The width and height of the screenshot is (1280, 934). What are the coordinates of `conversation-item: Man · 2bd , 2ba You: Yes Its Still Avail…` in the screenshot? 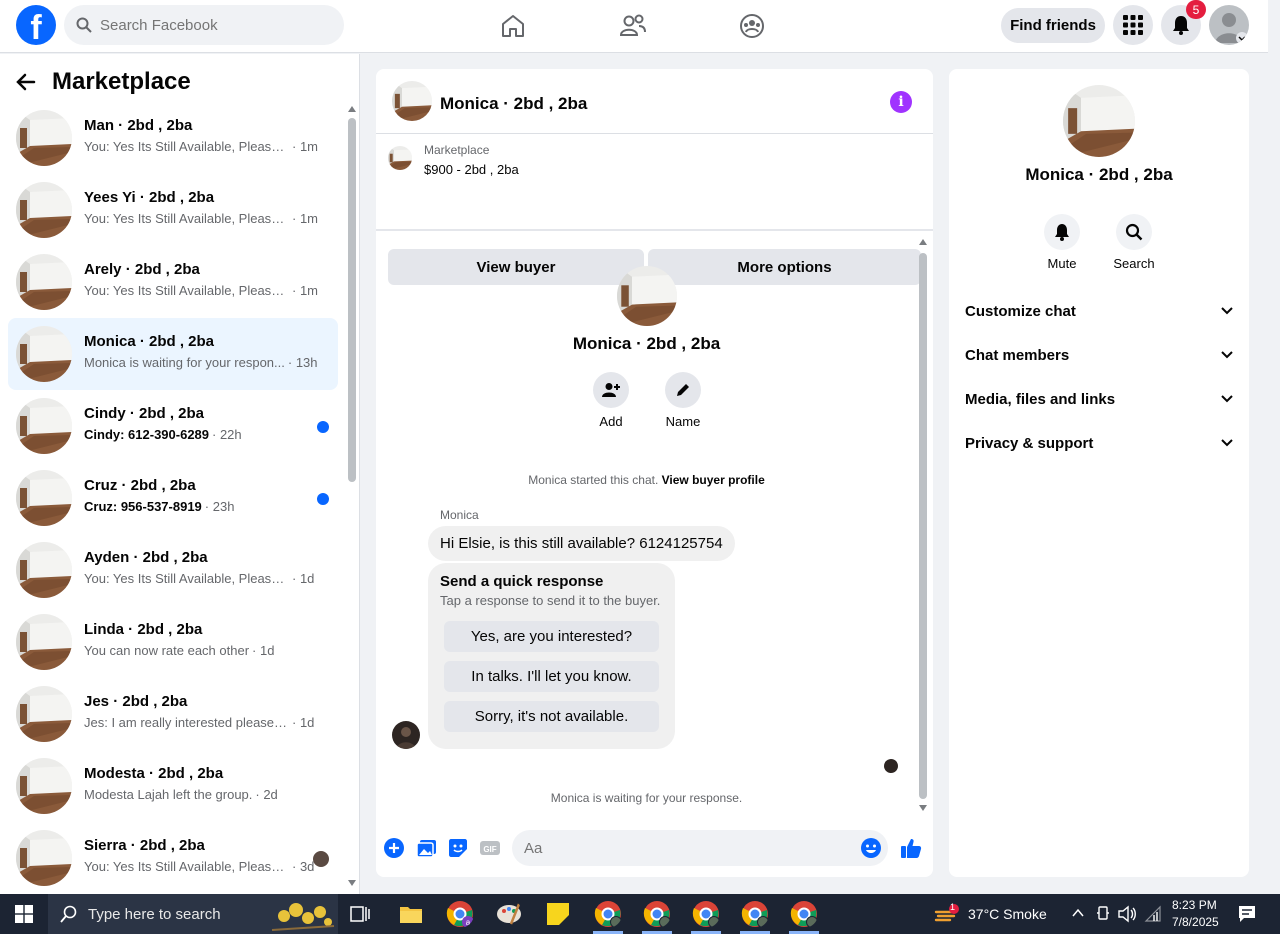 It's located at (173, 138).